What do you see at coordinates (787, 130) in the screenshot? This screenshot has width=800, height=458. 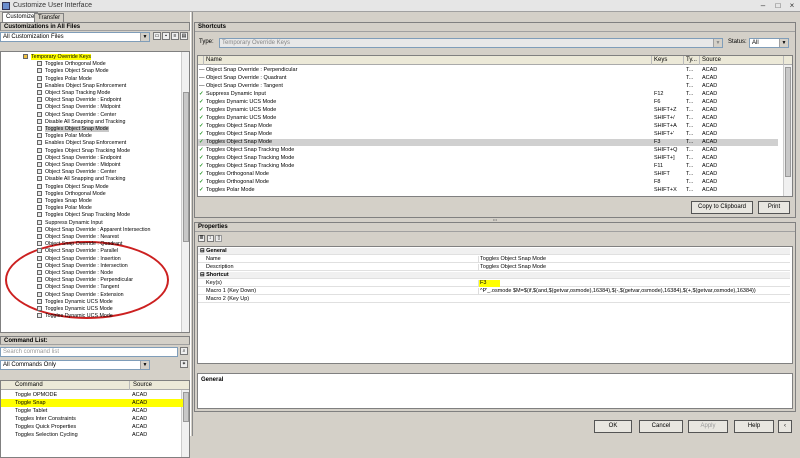 I see `shortcuts-scrollbar` at bounding box center [787, 130].